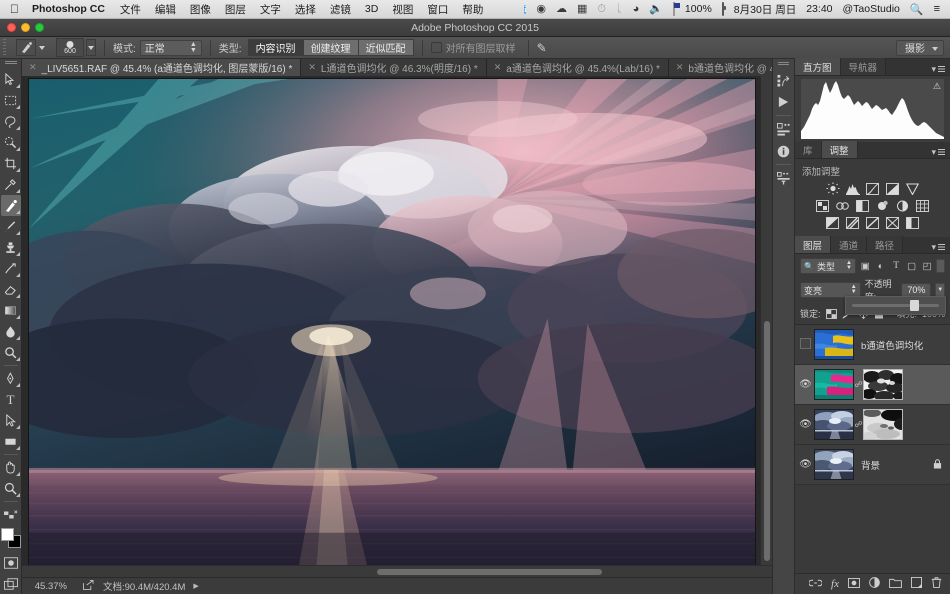 This screenshot has height=594, width=950. Describe the element at coordinates (815, 584) in the screenshot. I see `link-layers-button` at that location.